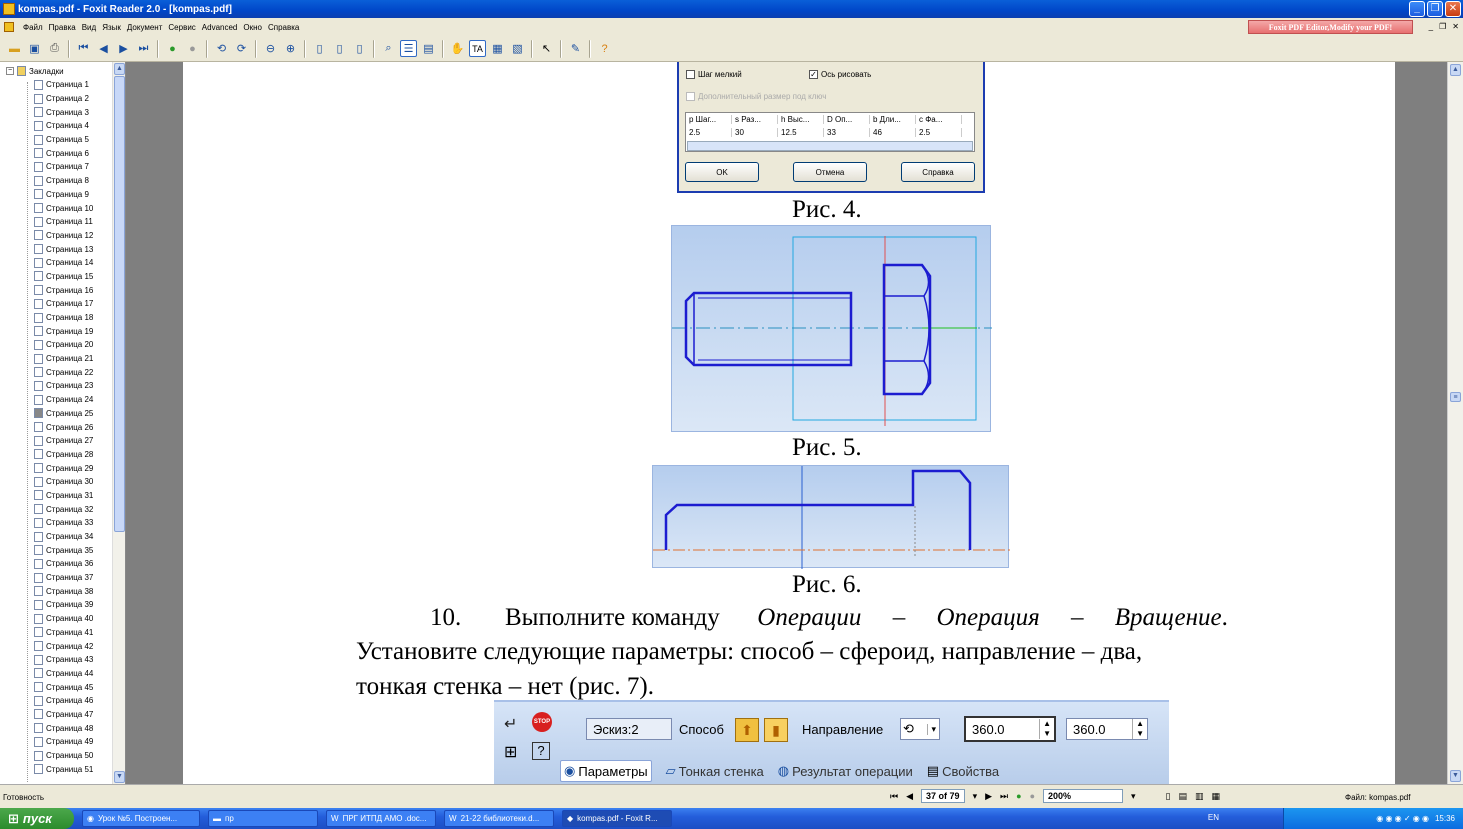 The width and height of the screenshot is (1463, 829). I want to click on bookmark-item: Страница 19, so click(63, 331).